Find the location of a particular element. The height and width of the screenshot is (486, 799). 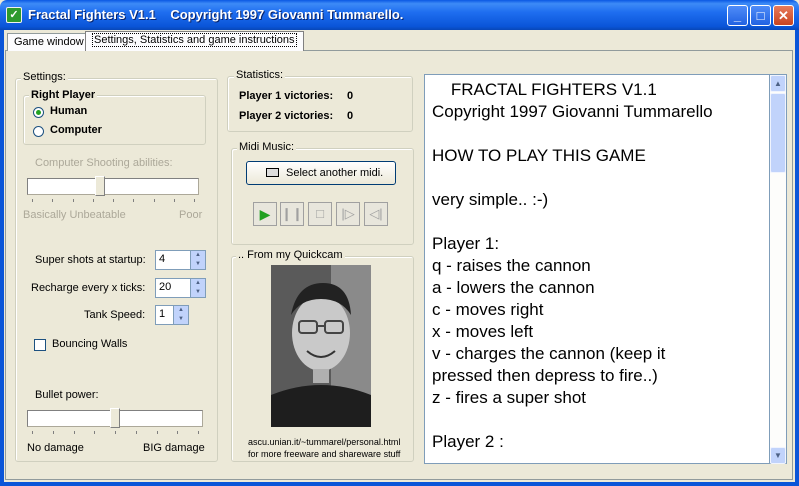

instruction-line: c - moves right is located at coordinates (488, 309).